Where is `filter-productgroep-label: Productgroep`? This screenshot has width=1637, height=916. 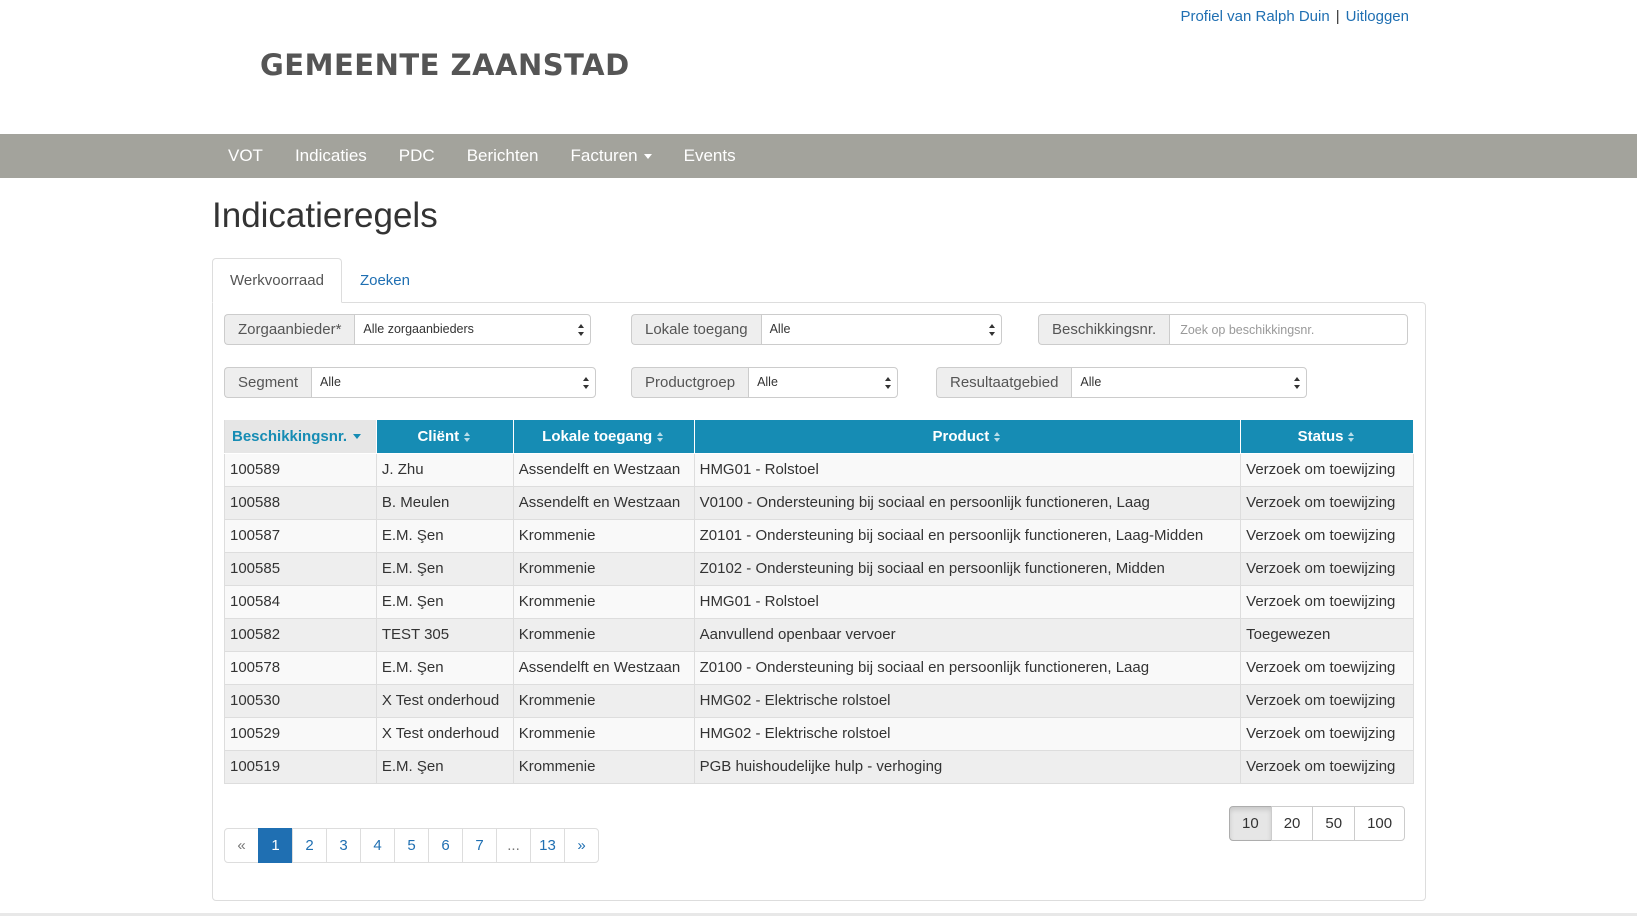
filter-productgroep-label: Productgroep is located at coordinates (690, 382).